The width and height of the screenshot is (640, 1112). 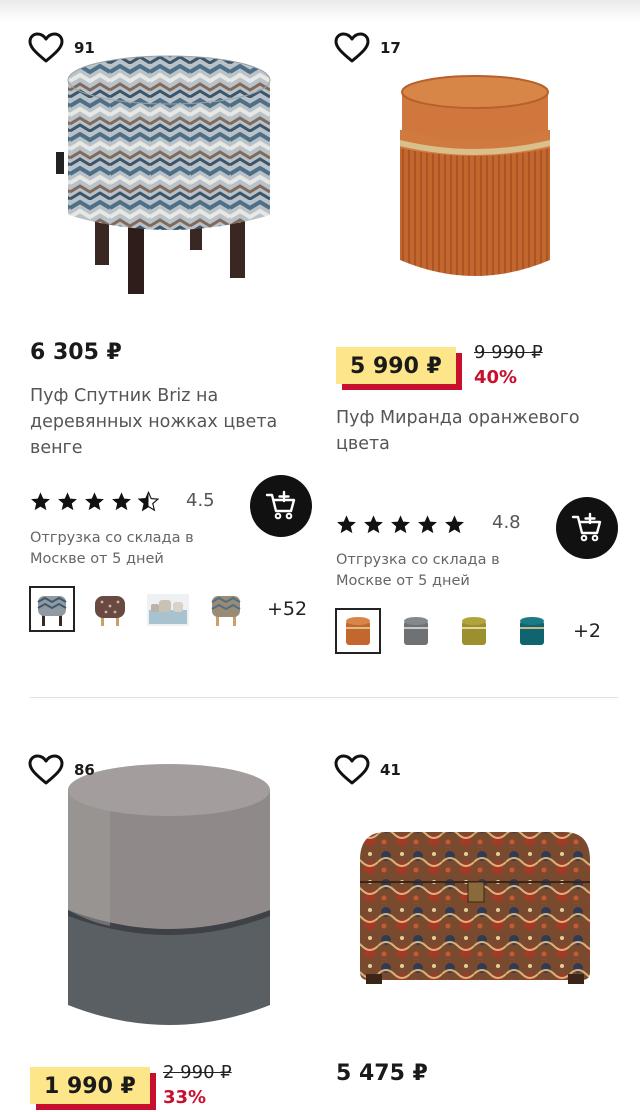 I want to click on product-price: 5 475 ₽, so click(x=382, y=1073).